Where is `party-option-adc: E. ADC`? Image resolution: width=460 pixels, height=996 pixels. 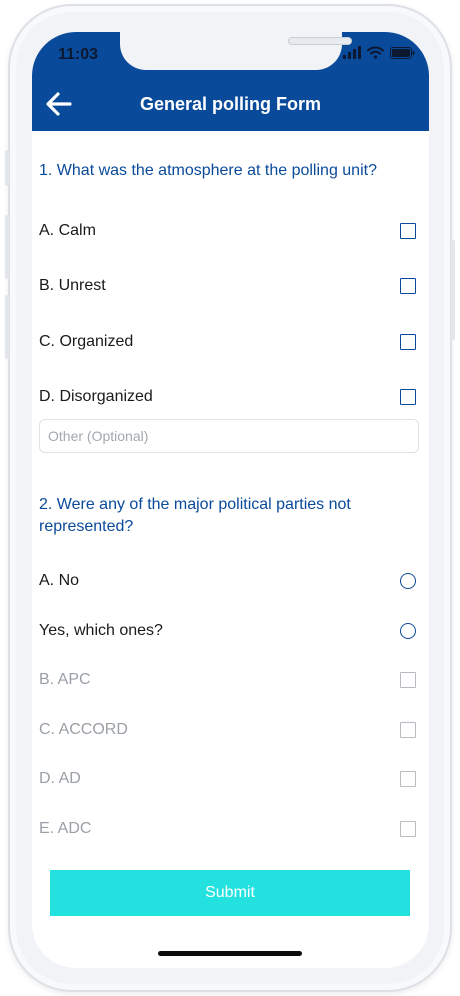
party-option-adc: E. ADC is located at coordinates (230, 830).